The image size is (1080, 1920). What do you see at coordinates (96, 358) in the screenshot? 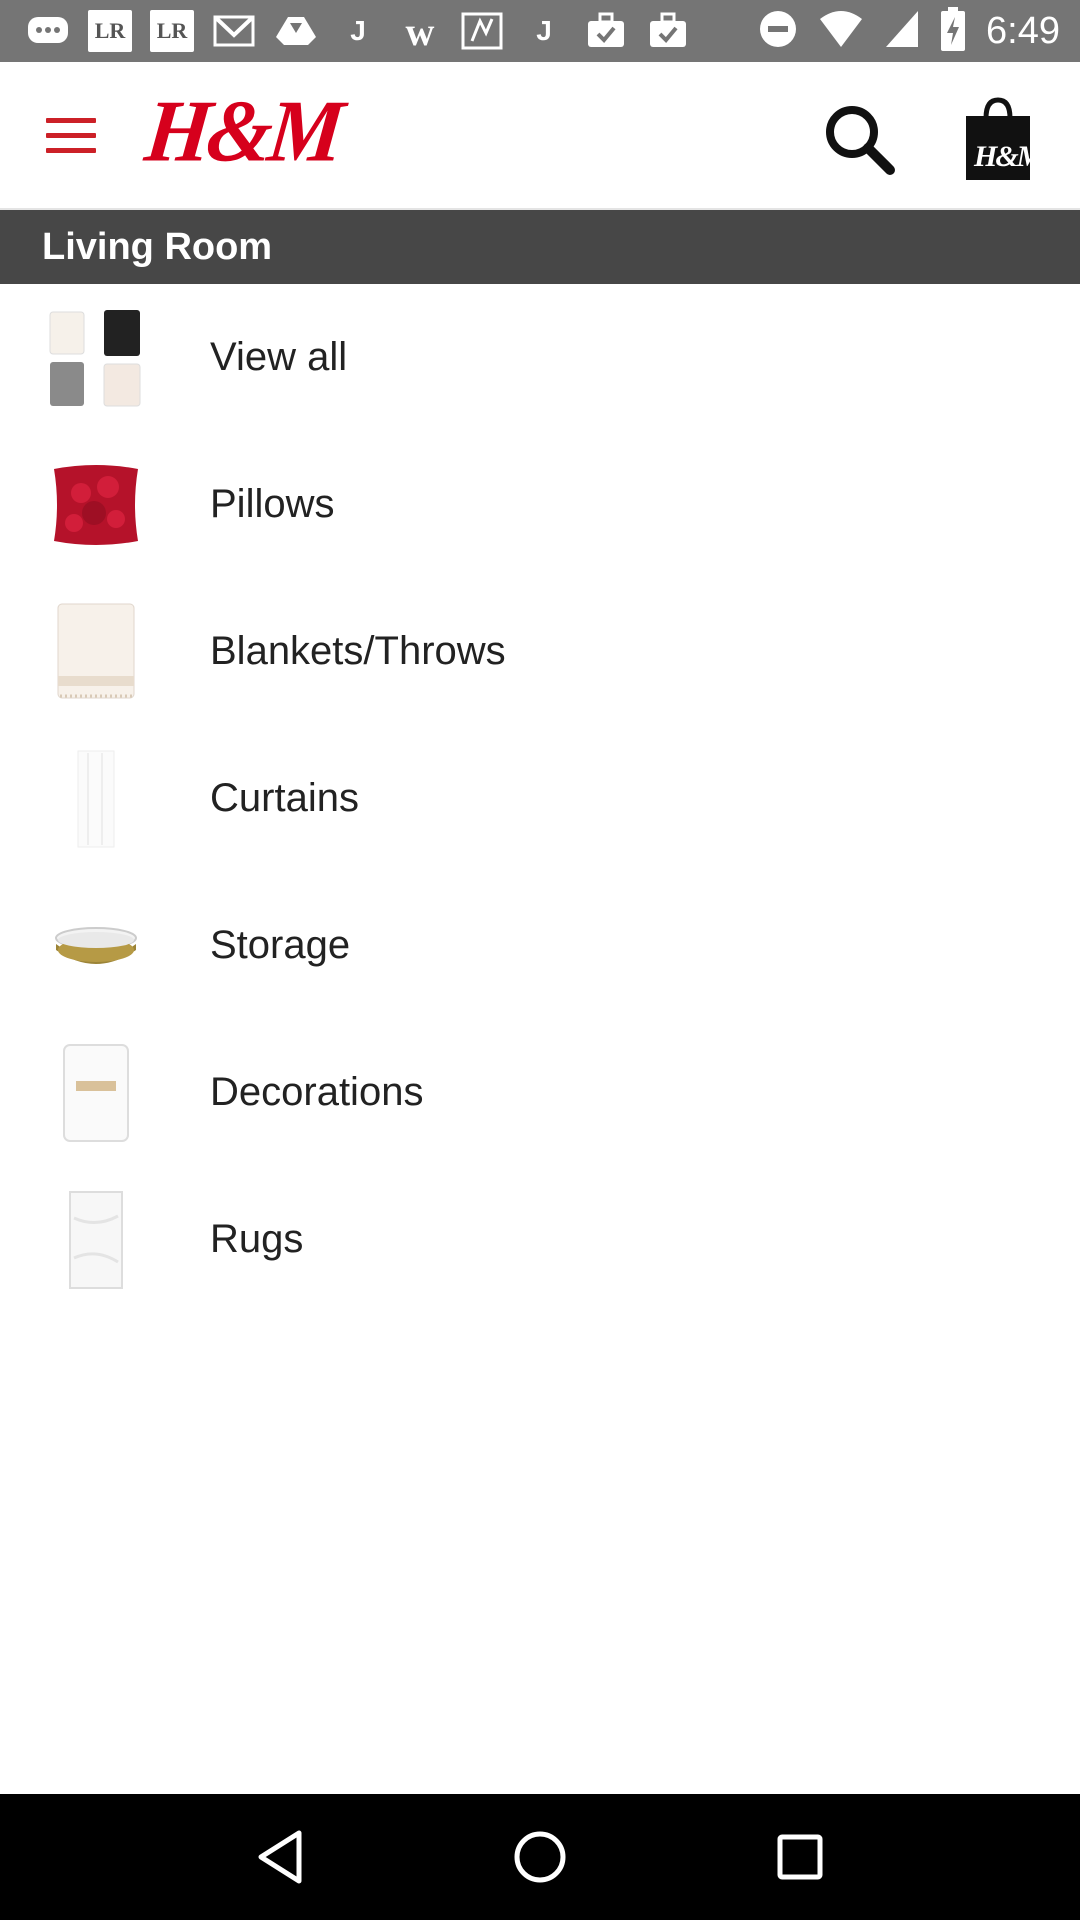
I see `candles-icon` at bounding box center [96, 358].